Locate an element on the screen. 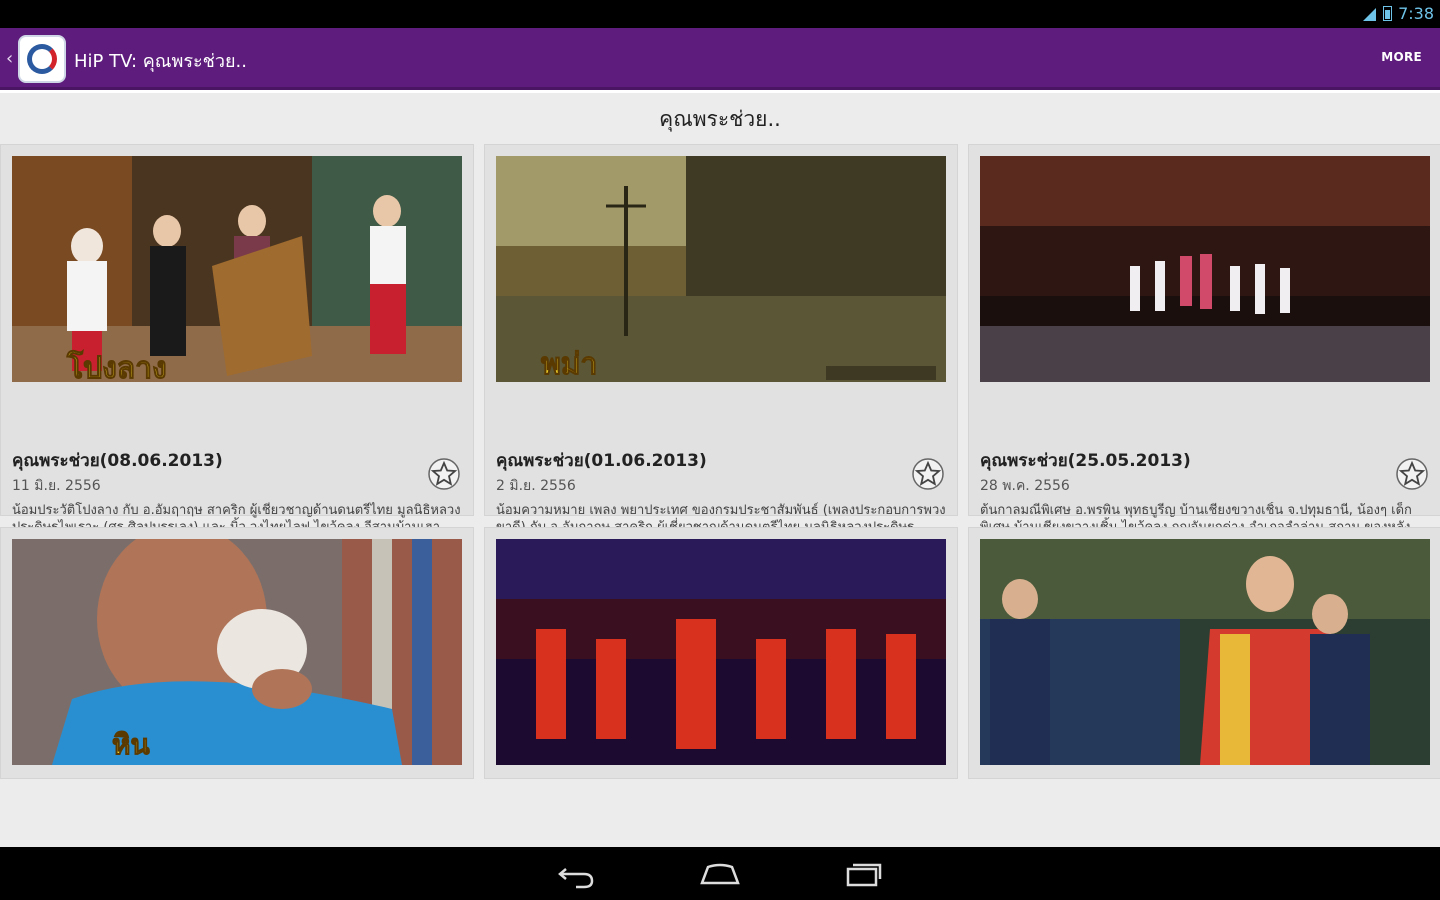 This screenshot has height=900, width=1440. action-bar: ‹ HiP TV: คุณพระช่วย.. MORE is located at coordinates (720, 59).